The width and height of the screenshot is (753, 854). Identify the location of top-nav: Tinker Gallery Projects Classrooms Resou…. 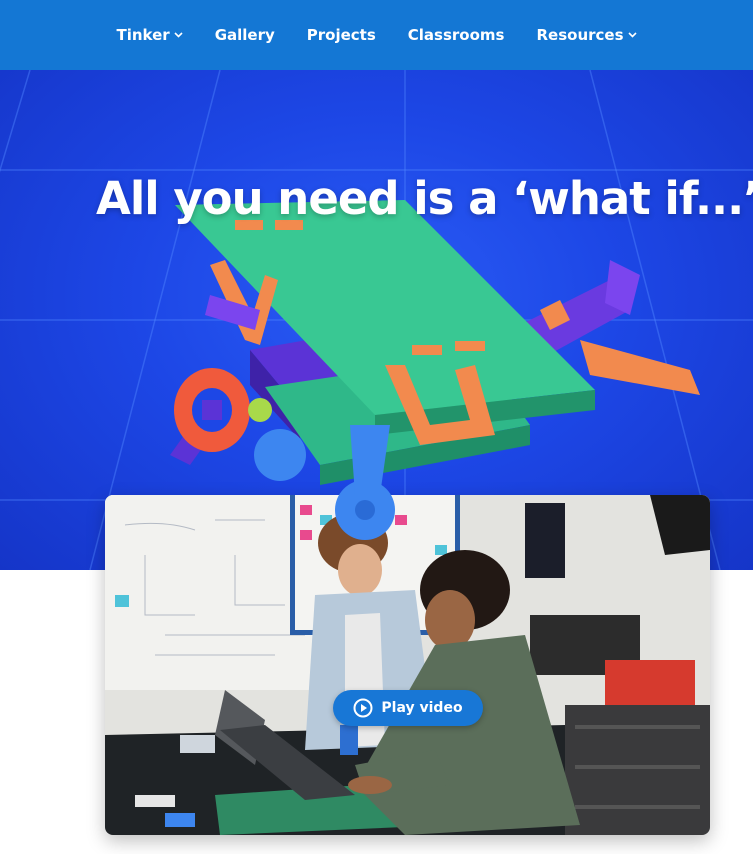
(376, 35).